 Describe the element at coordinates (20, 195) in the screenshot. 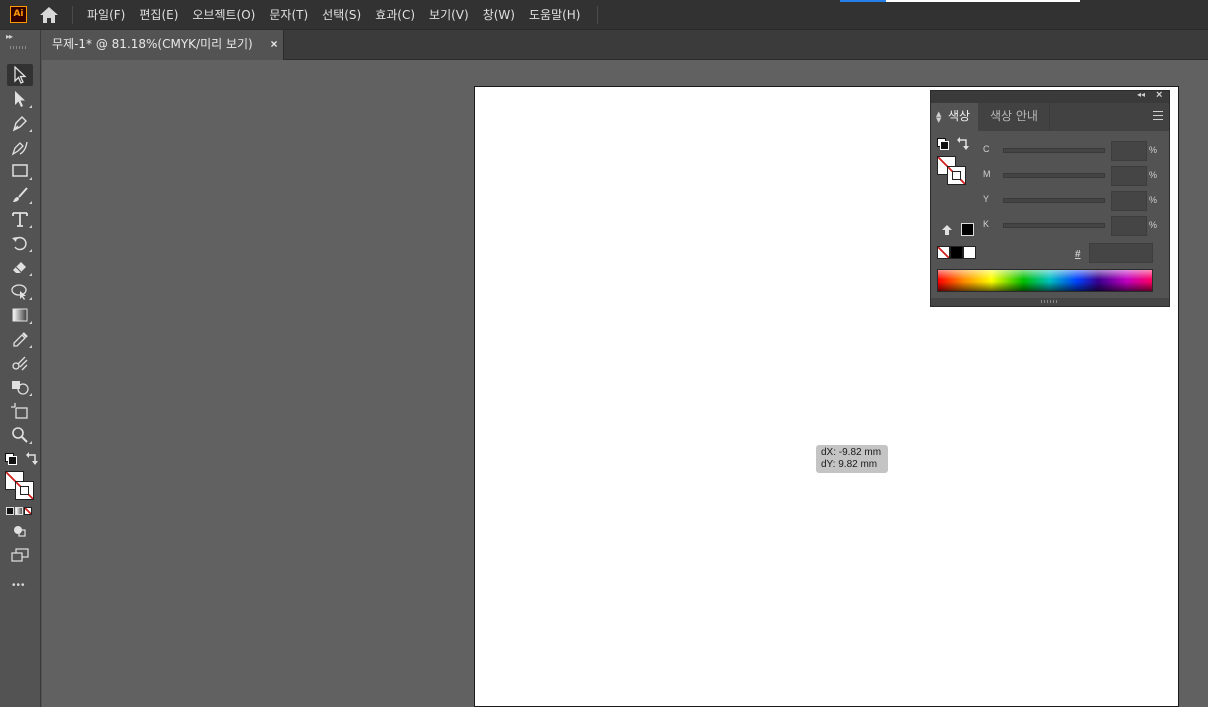

I see `paintbrush-tool` at that location.